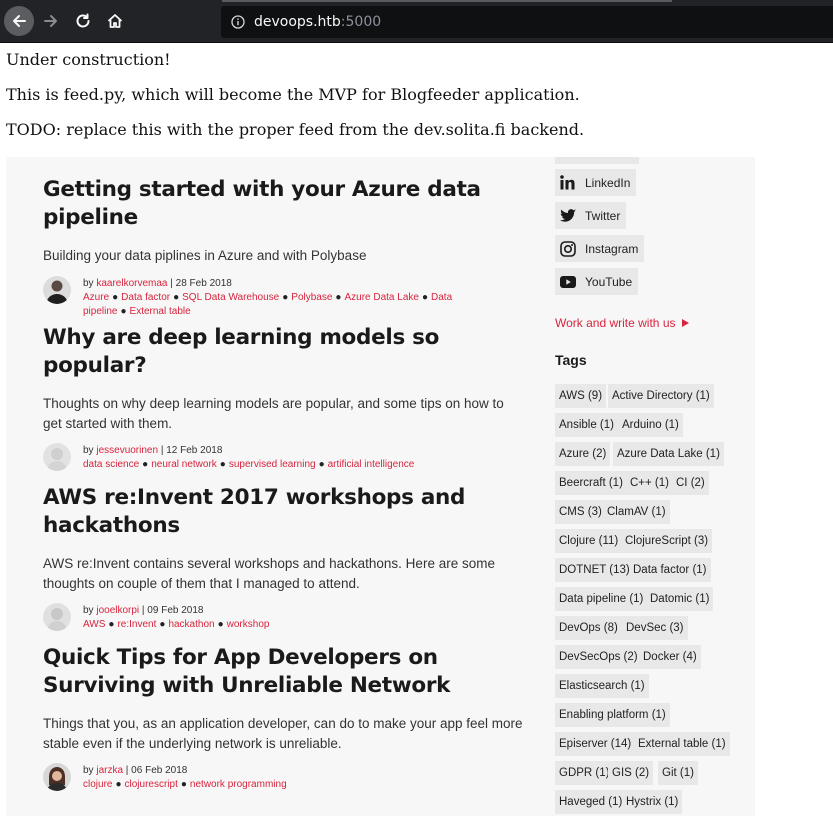  I want to click on author-link: kaarelkorvemaa, so click(131, 283).